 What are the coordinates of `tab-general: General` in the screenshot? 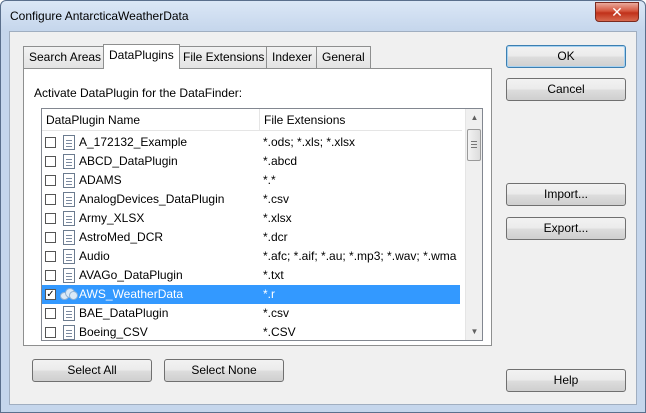 It's located at (343, 57).